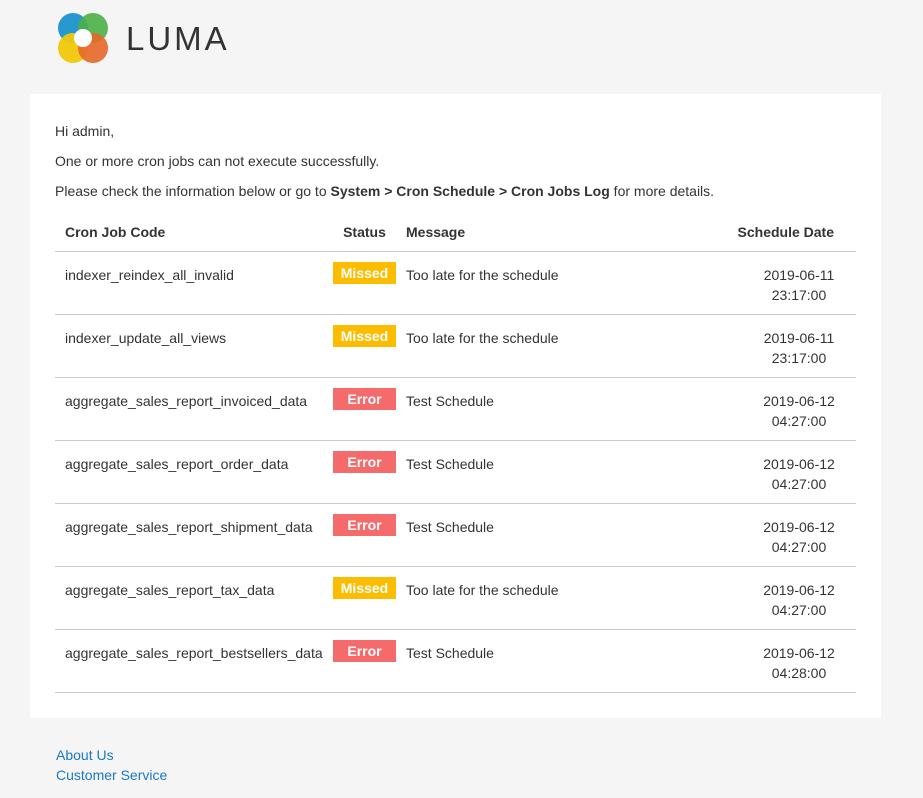 This screenshot has height=798, width=923. I want to click on cron-job-code: aggregate_sales_report_order_data, so click(194, 472).